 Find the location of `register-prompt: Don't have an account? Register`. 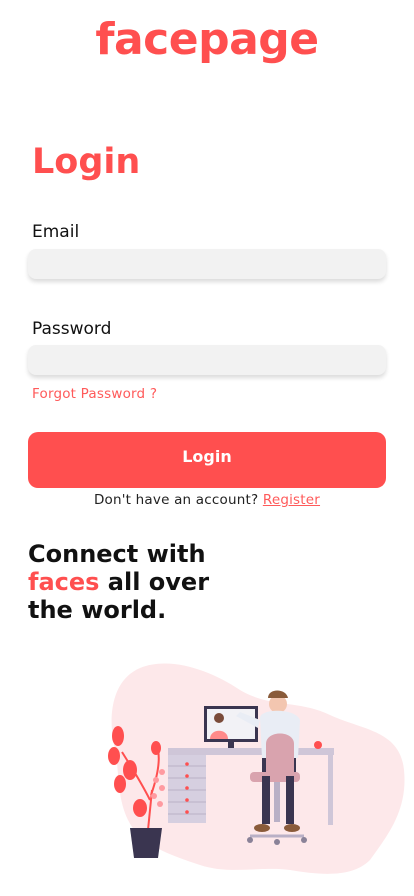

register-prompt: Don't have an account? Register is located at coordinates (207, 500).